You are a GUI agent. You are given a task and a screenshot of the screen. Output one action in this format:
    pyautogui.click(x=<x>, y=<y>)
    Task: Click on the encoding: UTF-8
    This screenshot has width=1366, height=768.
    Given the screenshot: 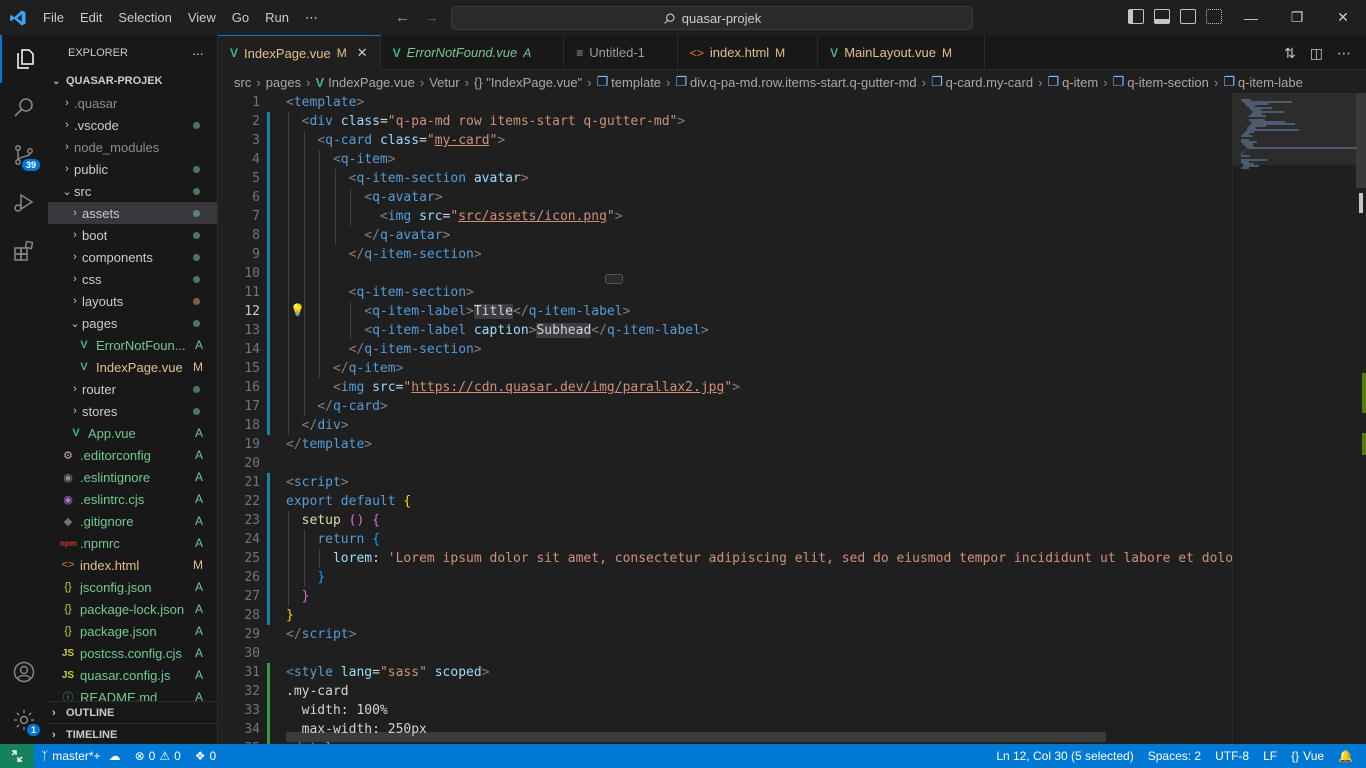 What is the action you would take?
    pyautogui.click(x=1232, y=756)
    